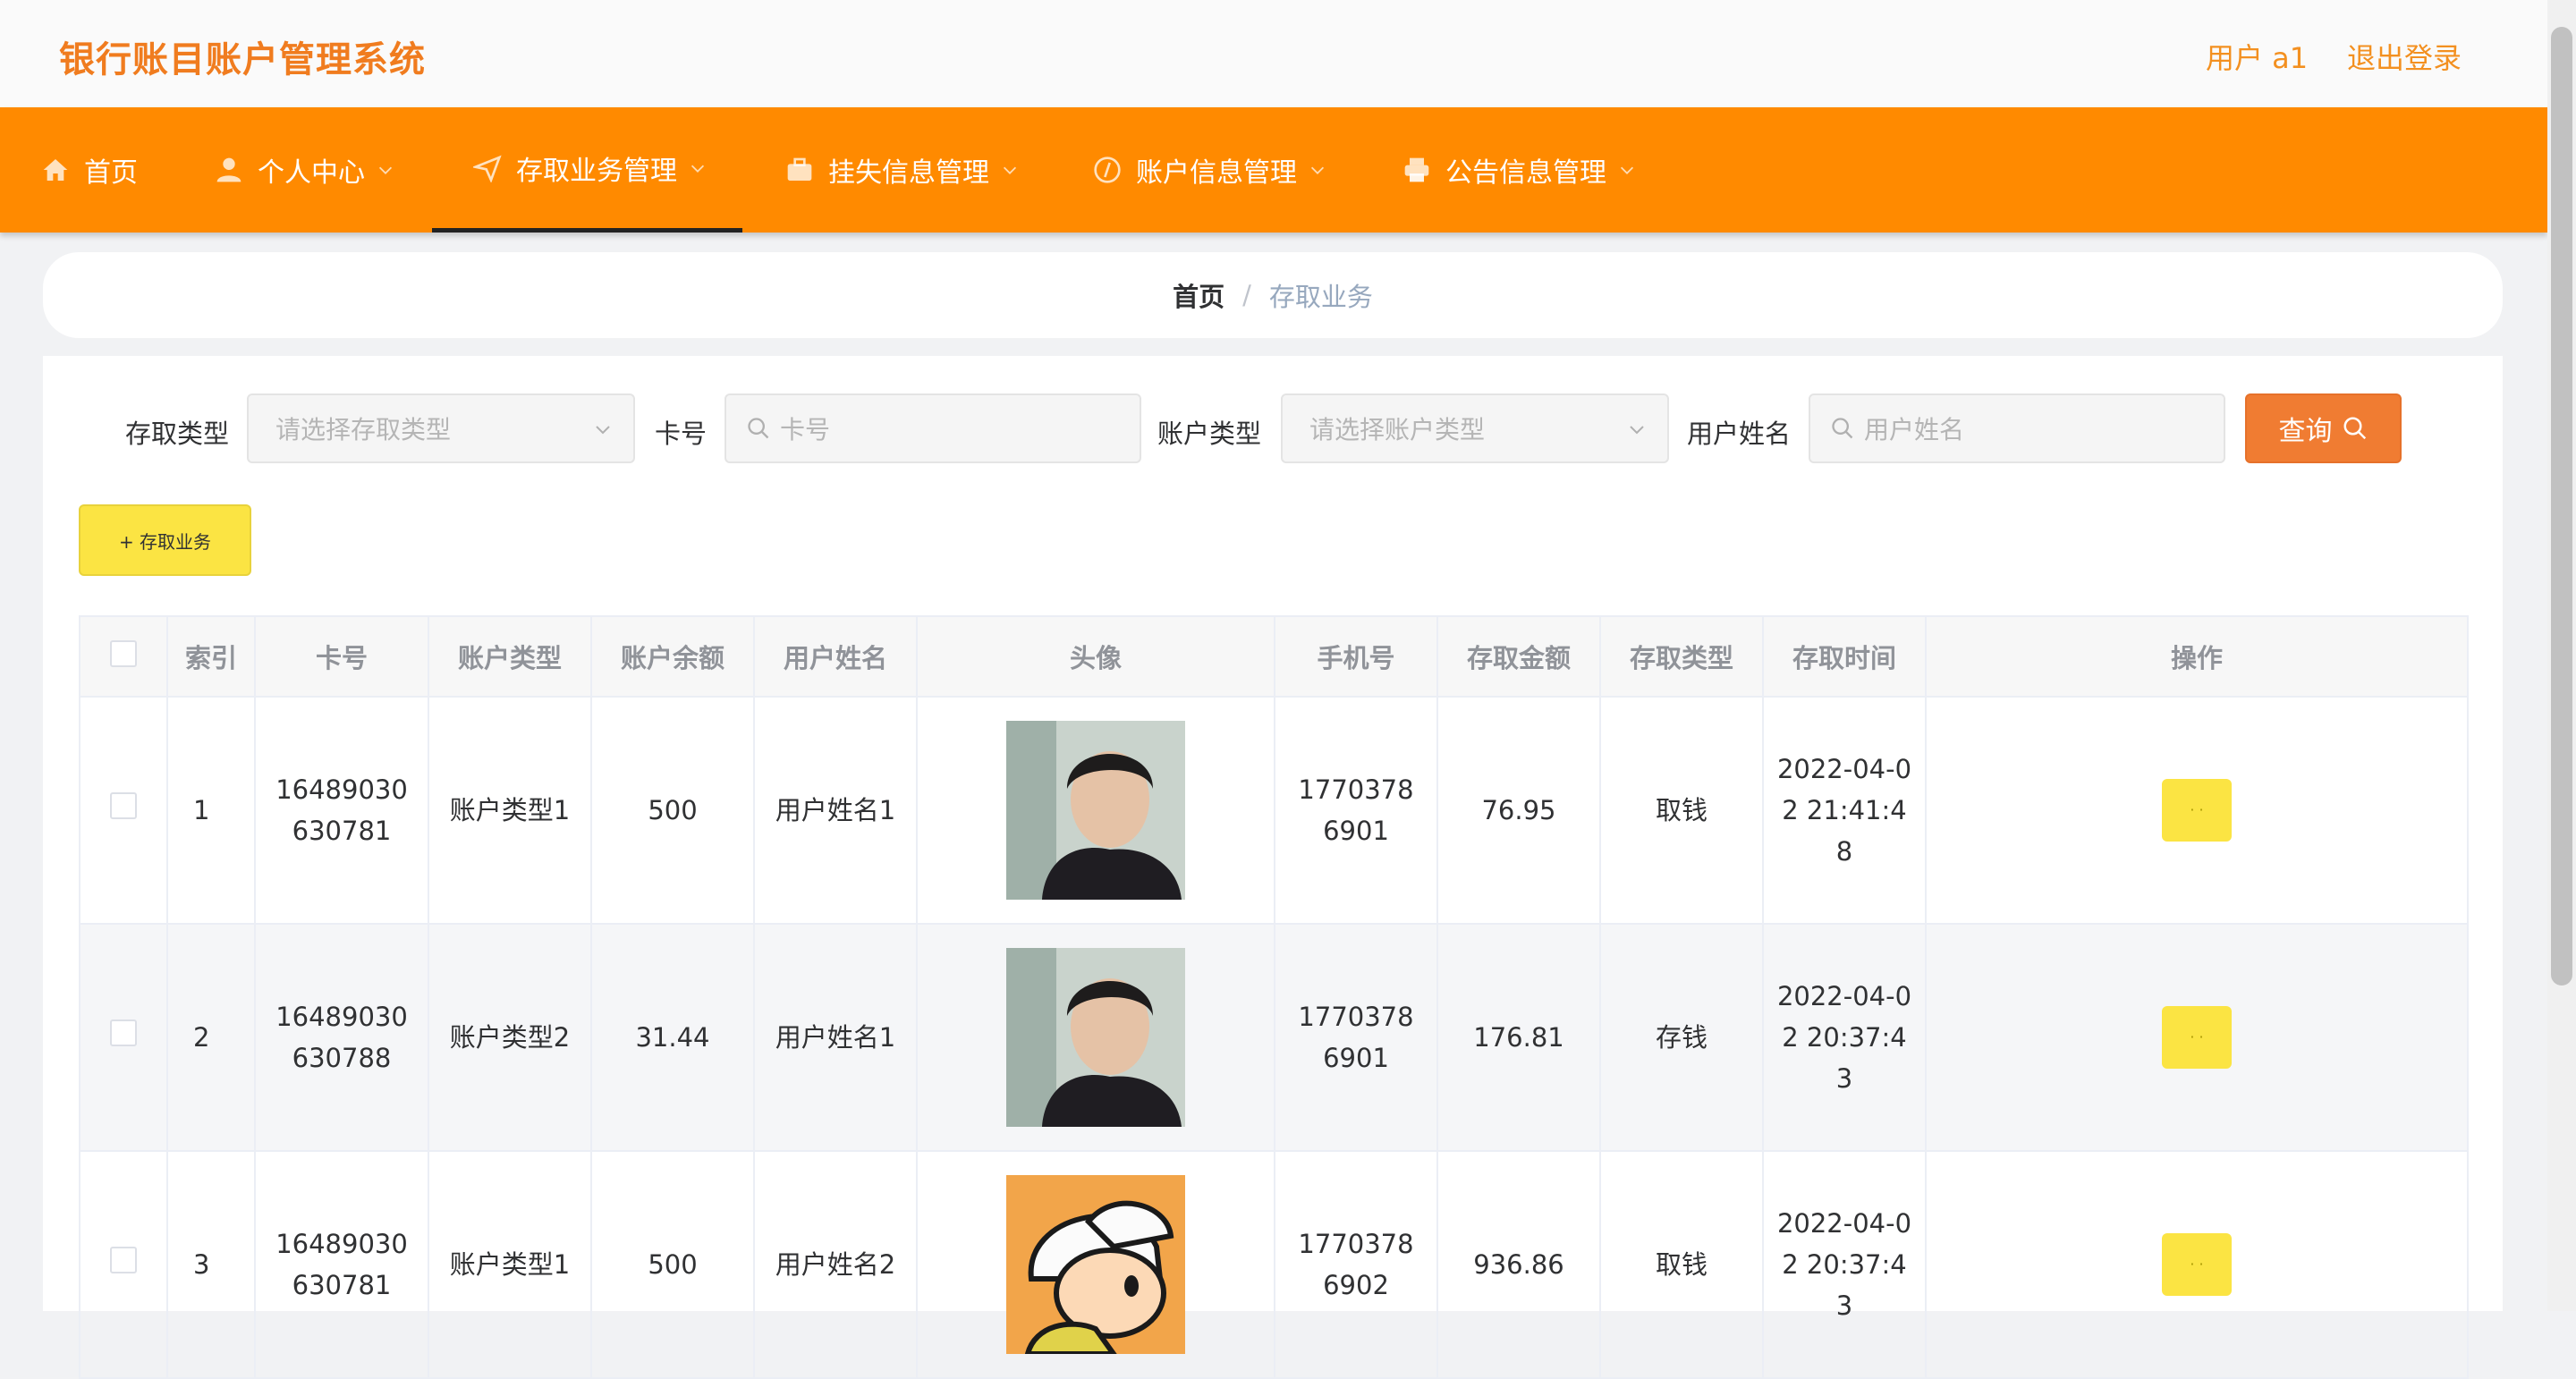  I want to click on account-filter-label: 账户类型, so click(1209, 434).